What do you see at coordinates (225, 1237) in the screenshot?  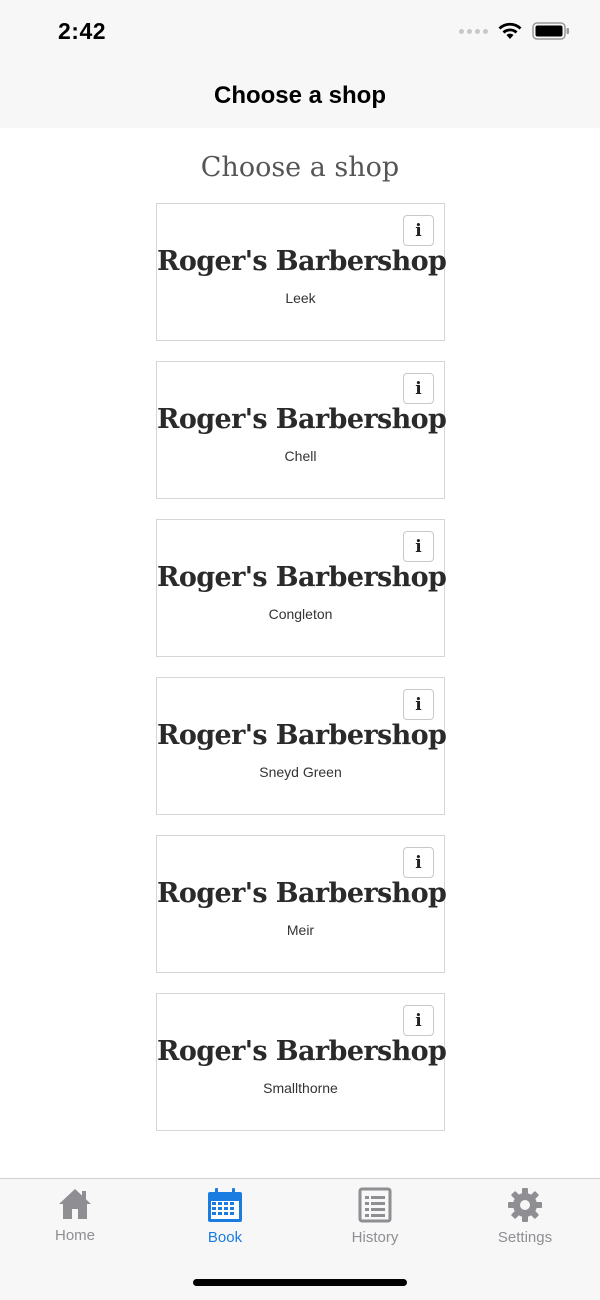 I see `tab-label: Book` at bounding box center [225, 1237].